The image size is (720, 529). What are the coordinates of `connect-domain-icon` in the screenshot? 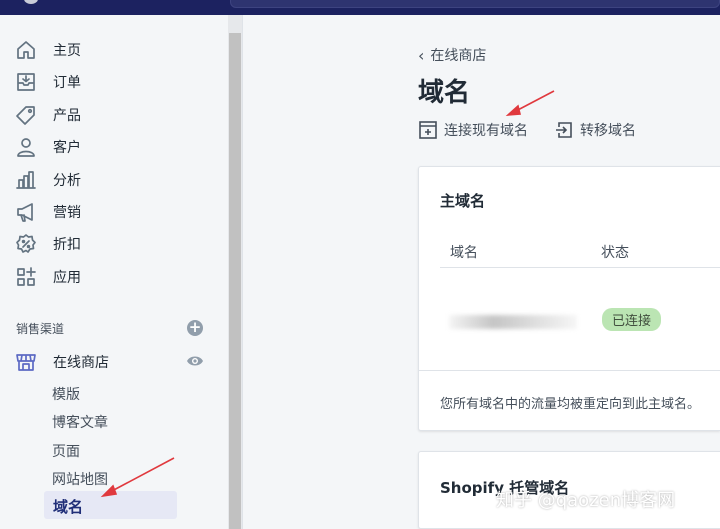 It's located at (428, 130).